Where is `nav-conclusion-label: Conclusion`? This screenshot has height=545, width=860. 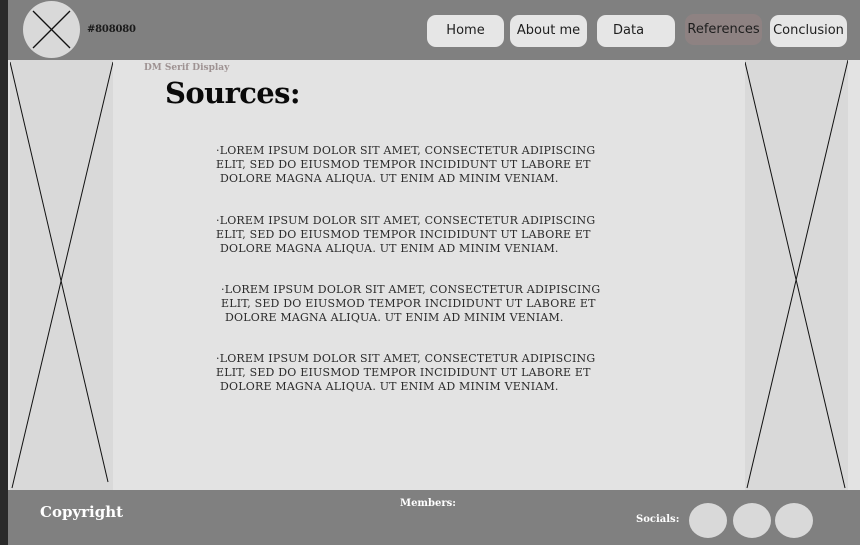
nav-conclusion-label: Conclusion is located at coordinates (808, 30).